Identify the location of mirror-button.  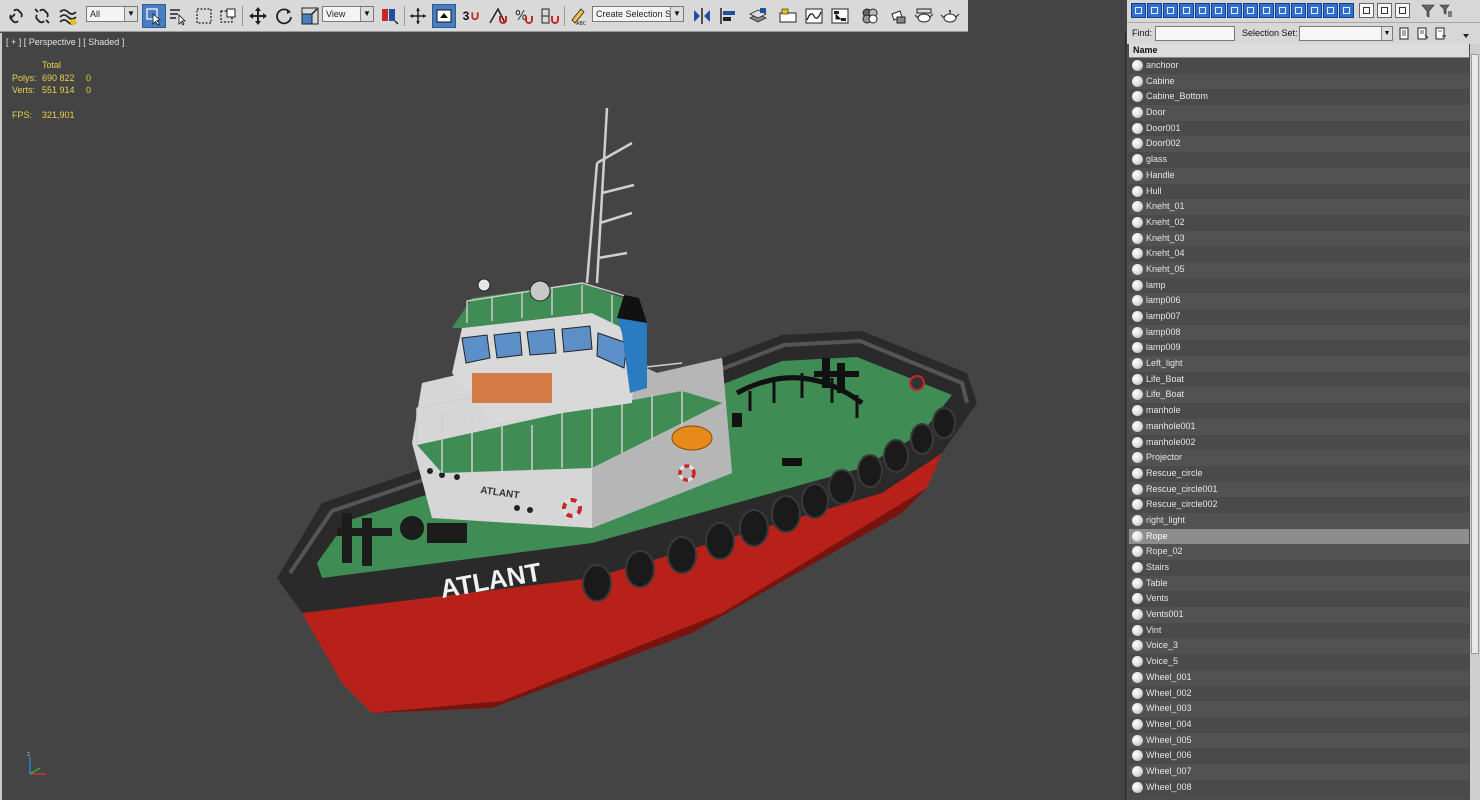
(702, 16).